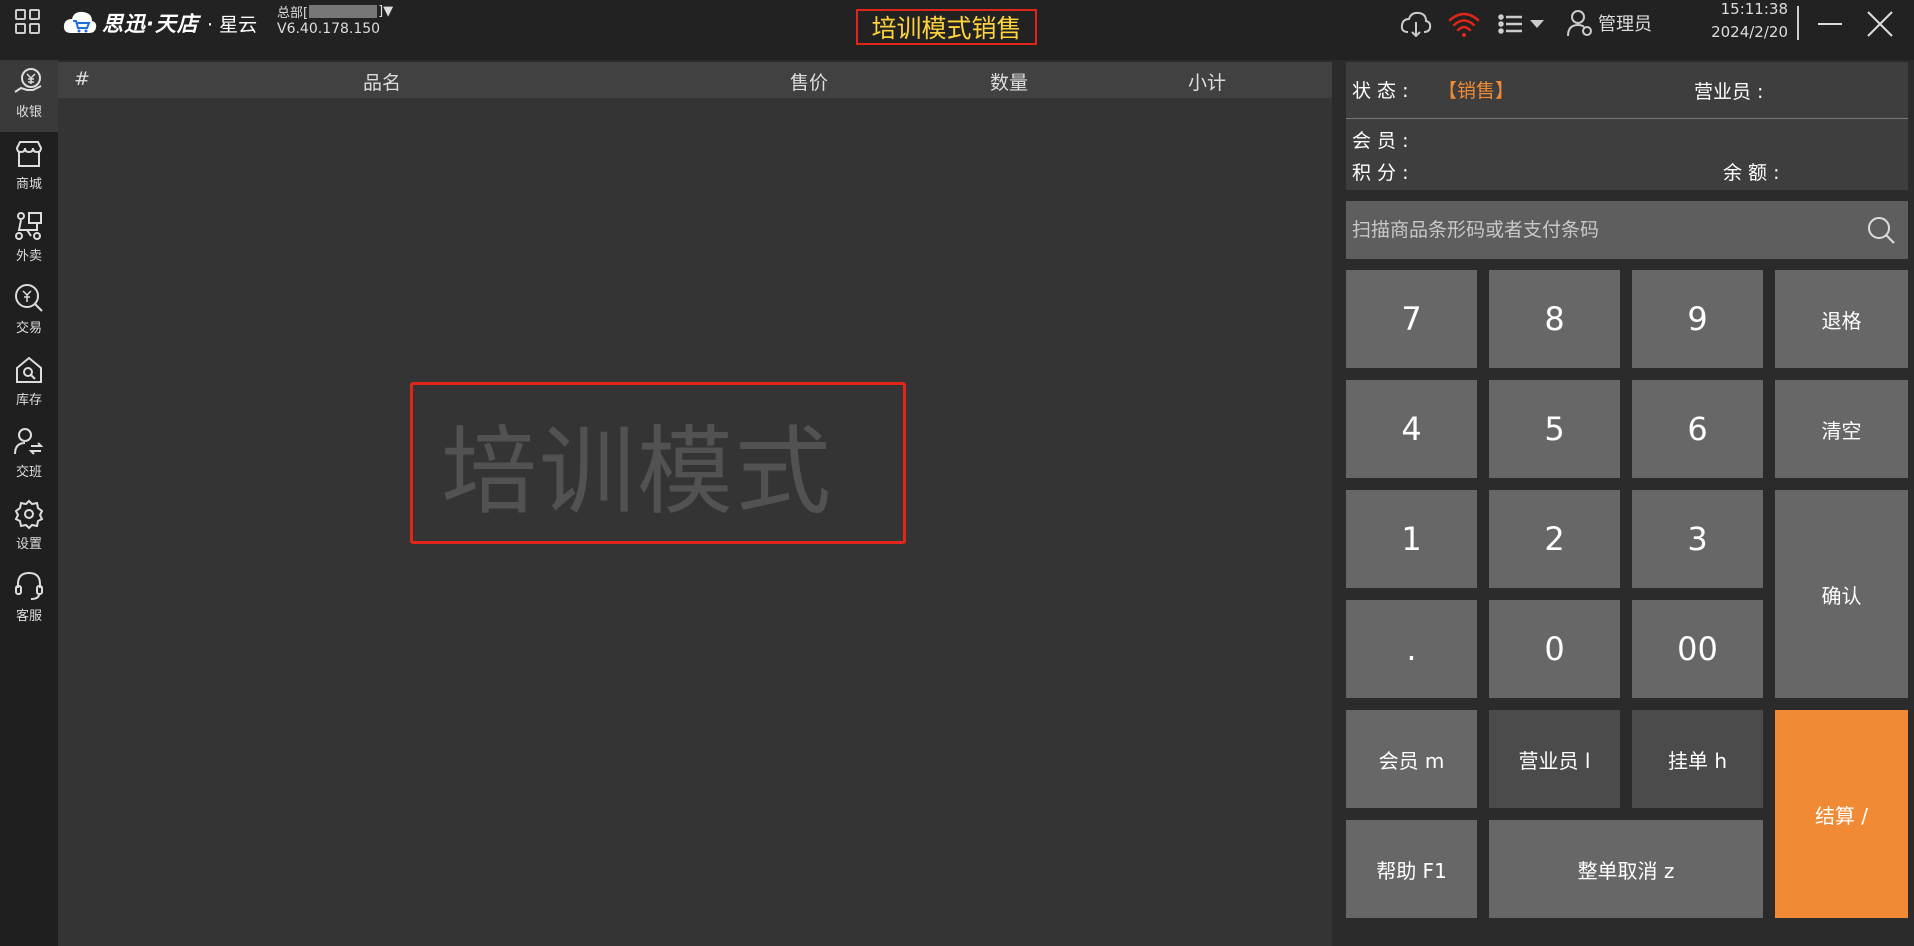 This screenshot has height=946, width=1914. Describe the element at coordinates (382, 83) in the screenshot. I see `column-header-name: 品名` at that location.